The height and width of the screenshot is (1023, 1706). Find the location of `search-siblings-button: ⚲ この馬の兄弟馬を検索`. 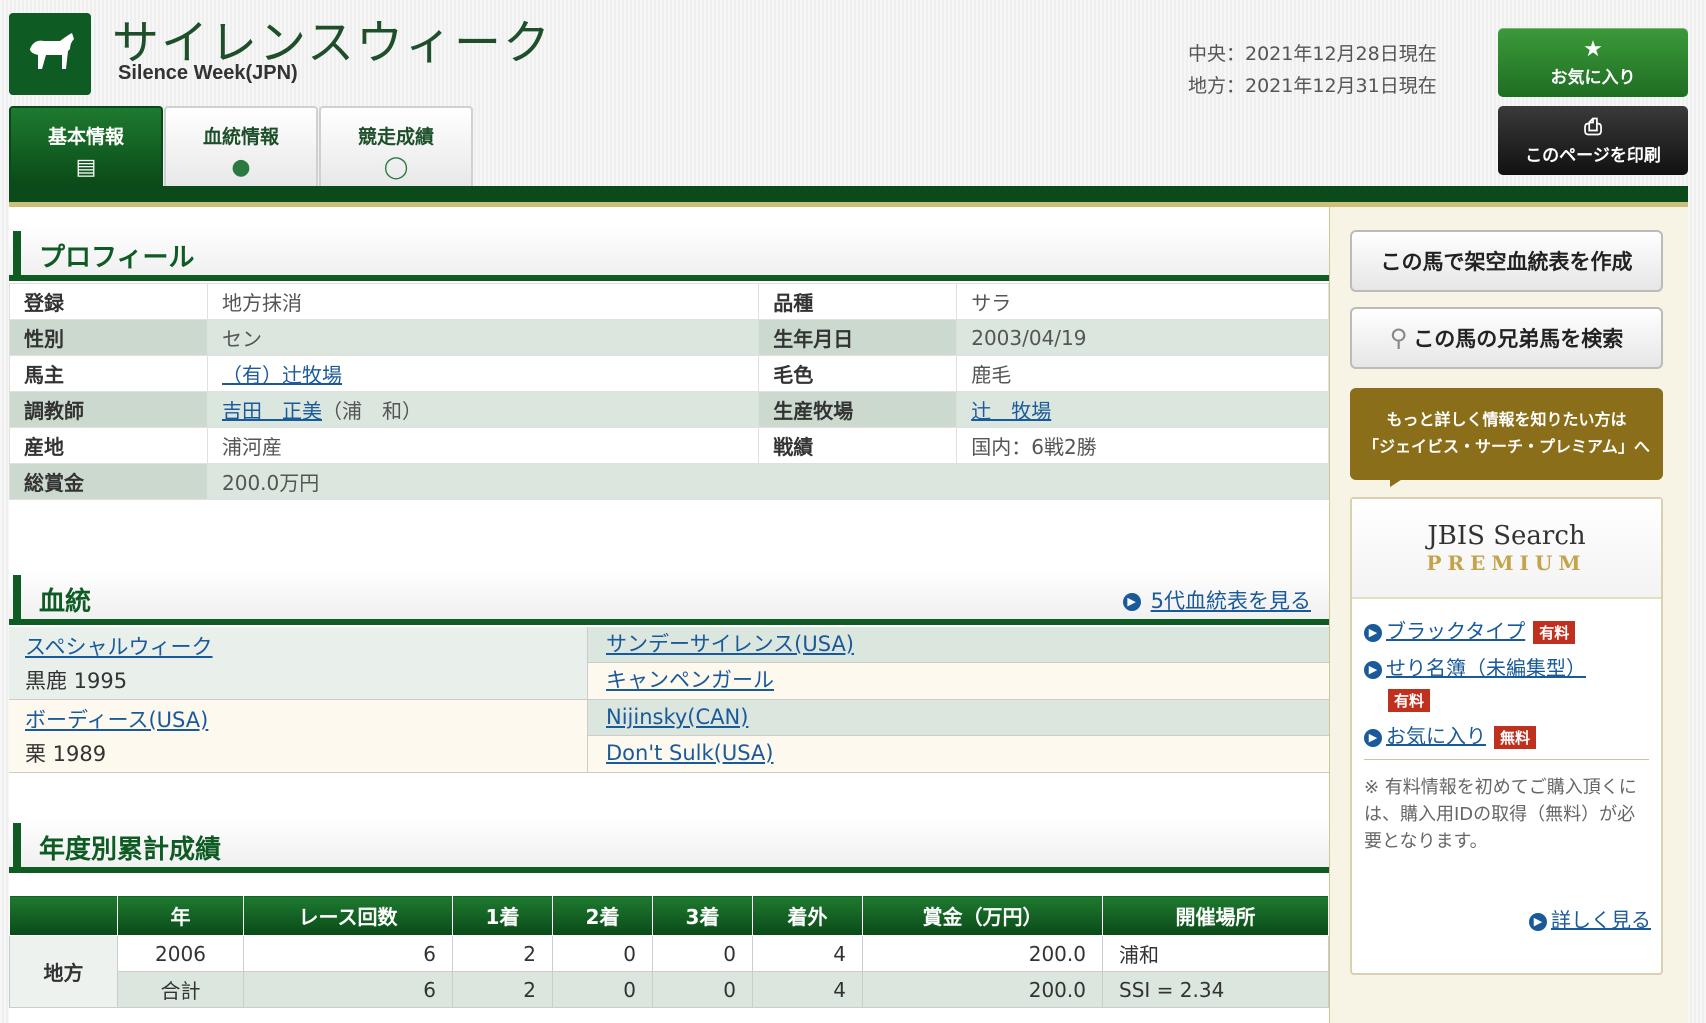

search-siblings-button: ⚲ この馬の兄弟馬を検索 is located at coordinates (1506, 338).